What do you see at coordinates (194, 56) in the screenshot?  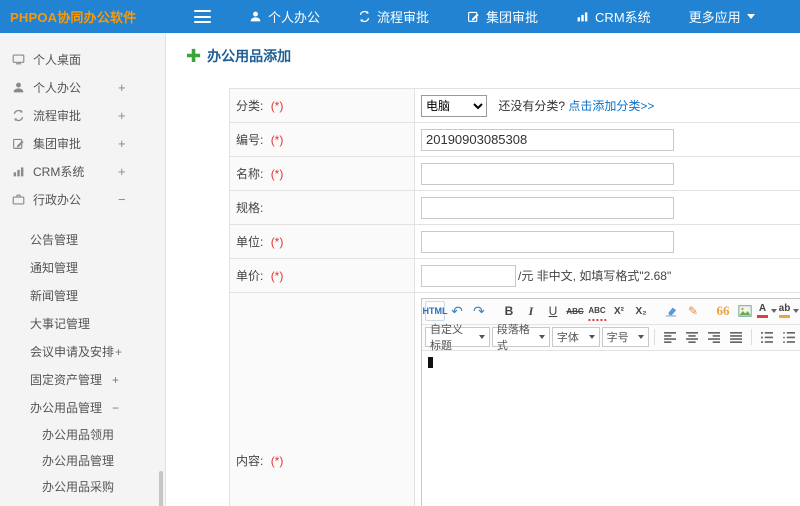 I see `add-icon: ✚` at bounding box center [194, 56].